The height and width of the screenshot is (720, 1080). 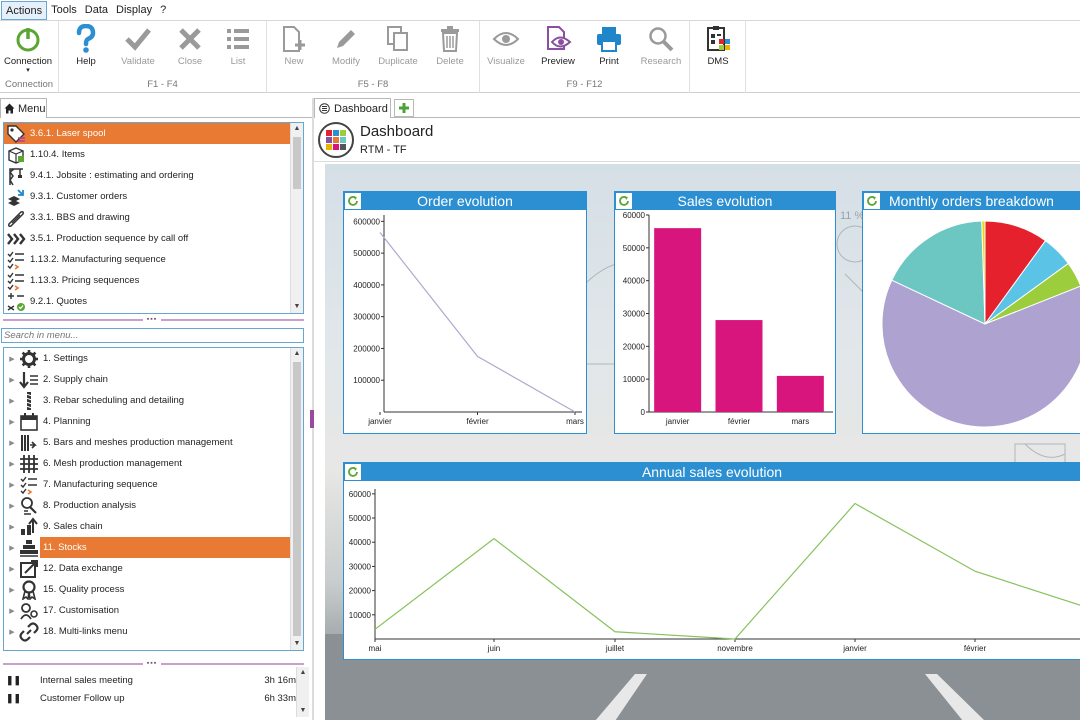 I want to click on recent-list-scrollbar: ▲ ▼, so click(x=296, y=218).